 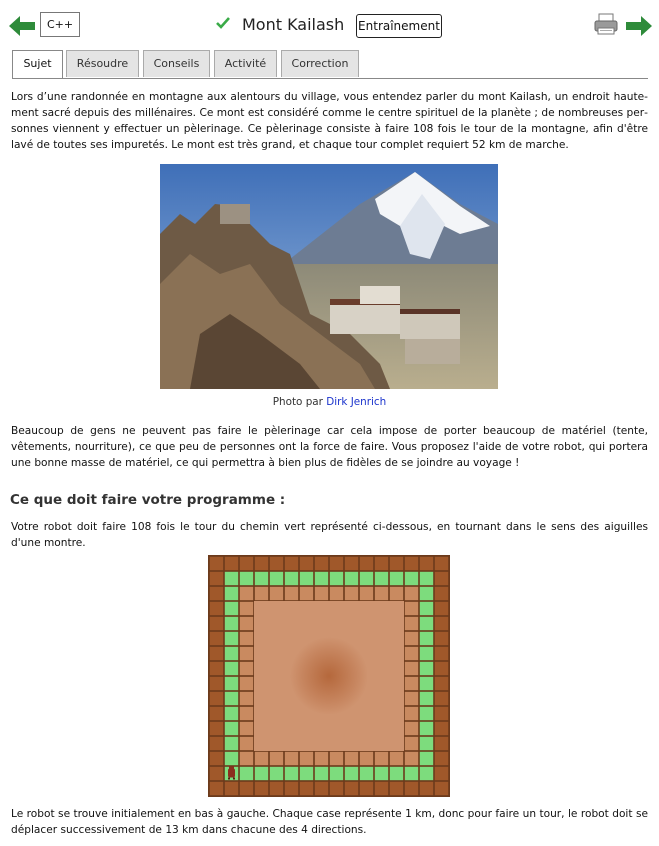 What do you see at coordinates (639, 26) in the screenshot?
I see `next-arrow-icon` at bounding box center [639, 26].